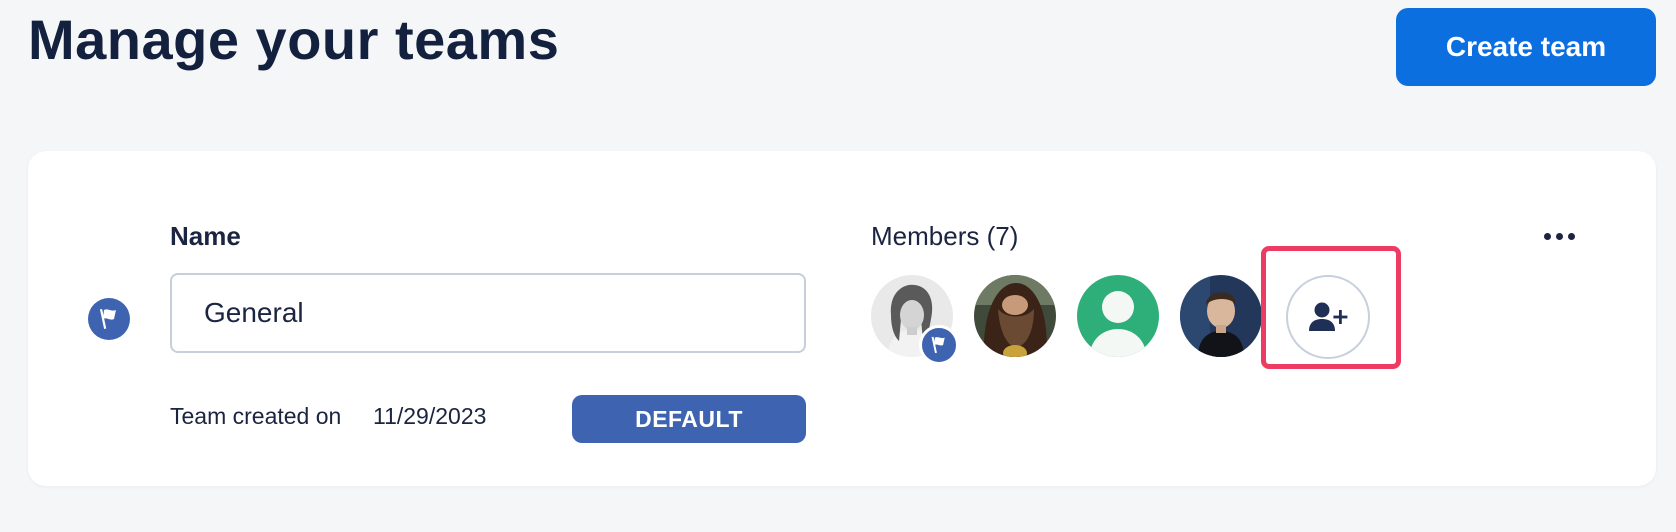 The width and height of the screenshot is (1676, 532). I want to click on team-created-date: 11/29/2023, so click(430, 416).